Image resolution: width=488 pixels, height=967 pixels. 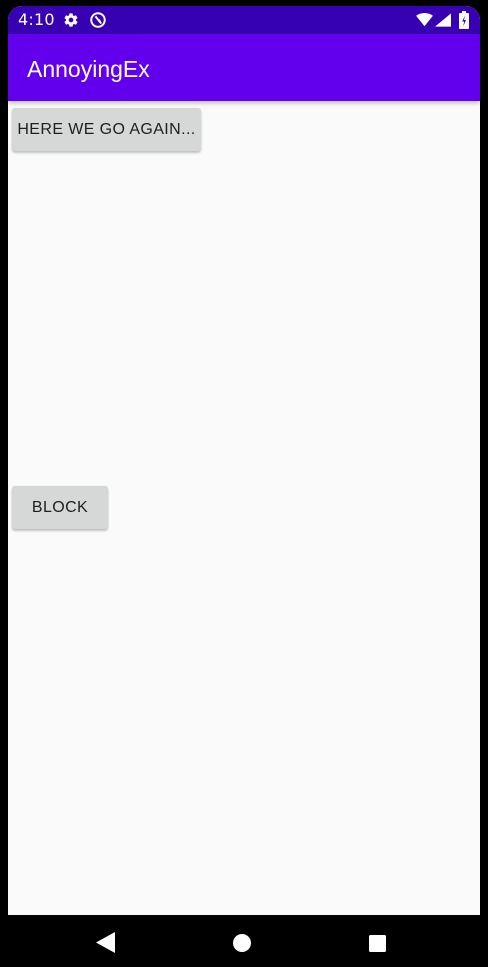 I want to click on gear-icon, so click(x=71, y=20).